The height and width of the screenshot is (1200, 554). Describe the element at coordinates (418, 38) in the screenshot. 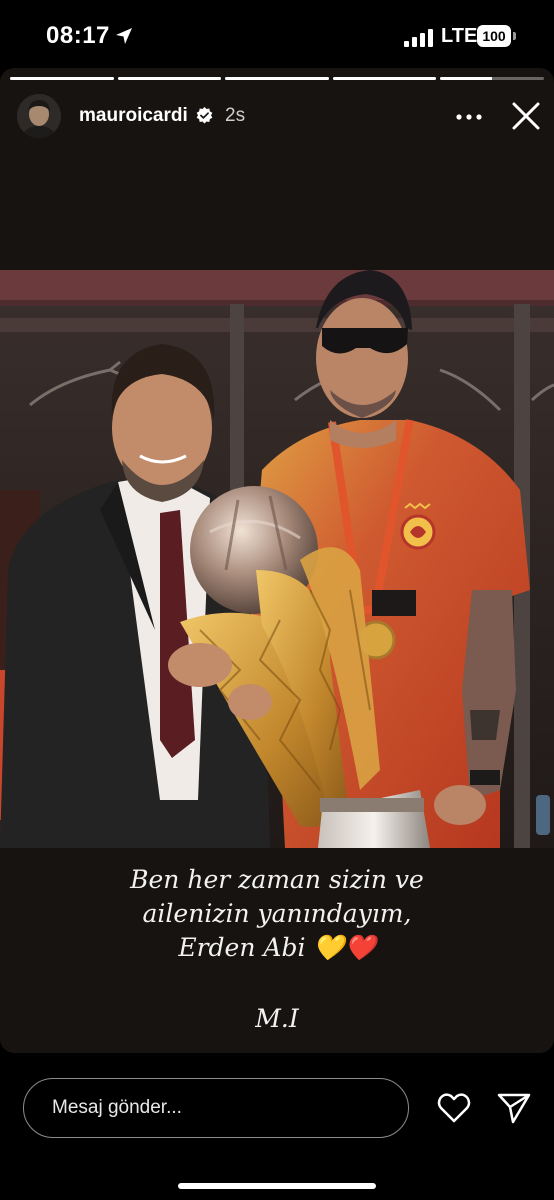

I see `signal-icon` at that location.